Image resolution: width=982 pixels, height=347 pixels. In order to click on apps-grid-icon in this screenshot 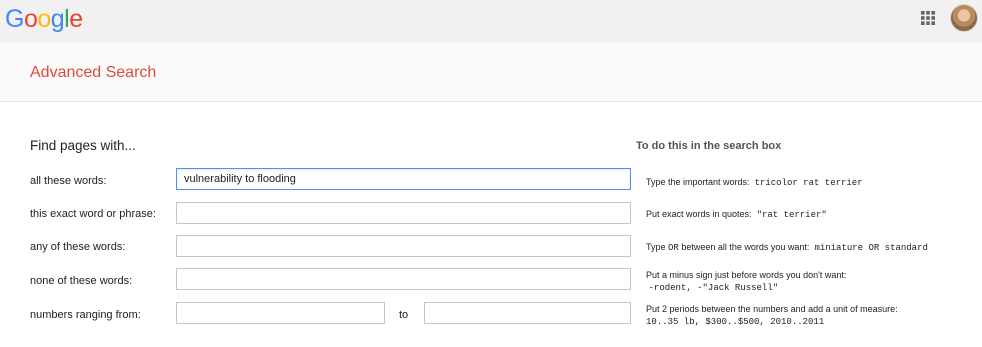, I will do `click(928, 18)`.